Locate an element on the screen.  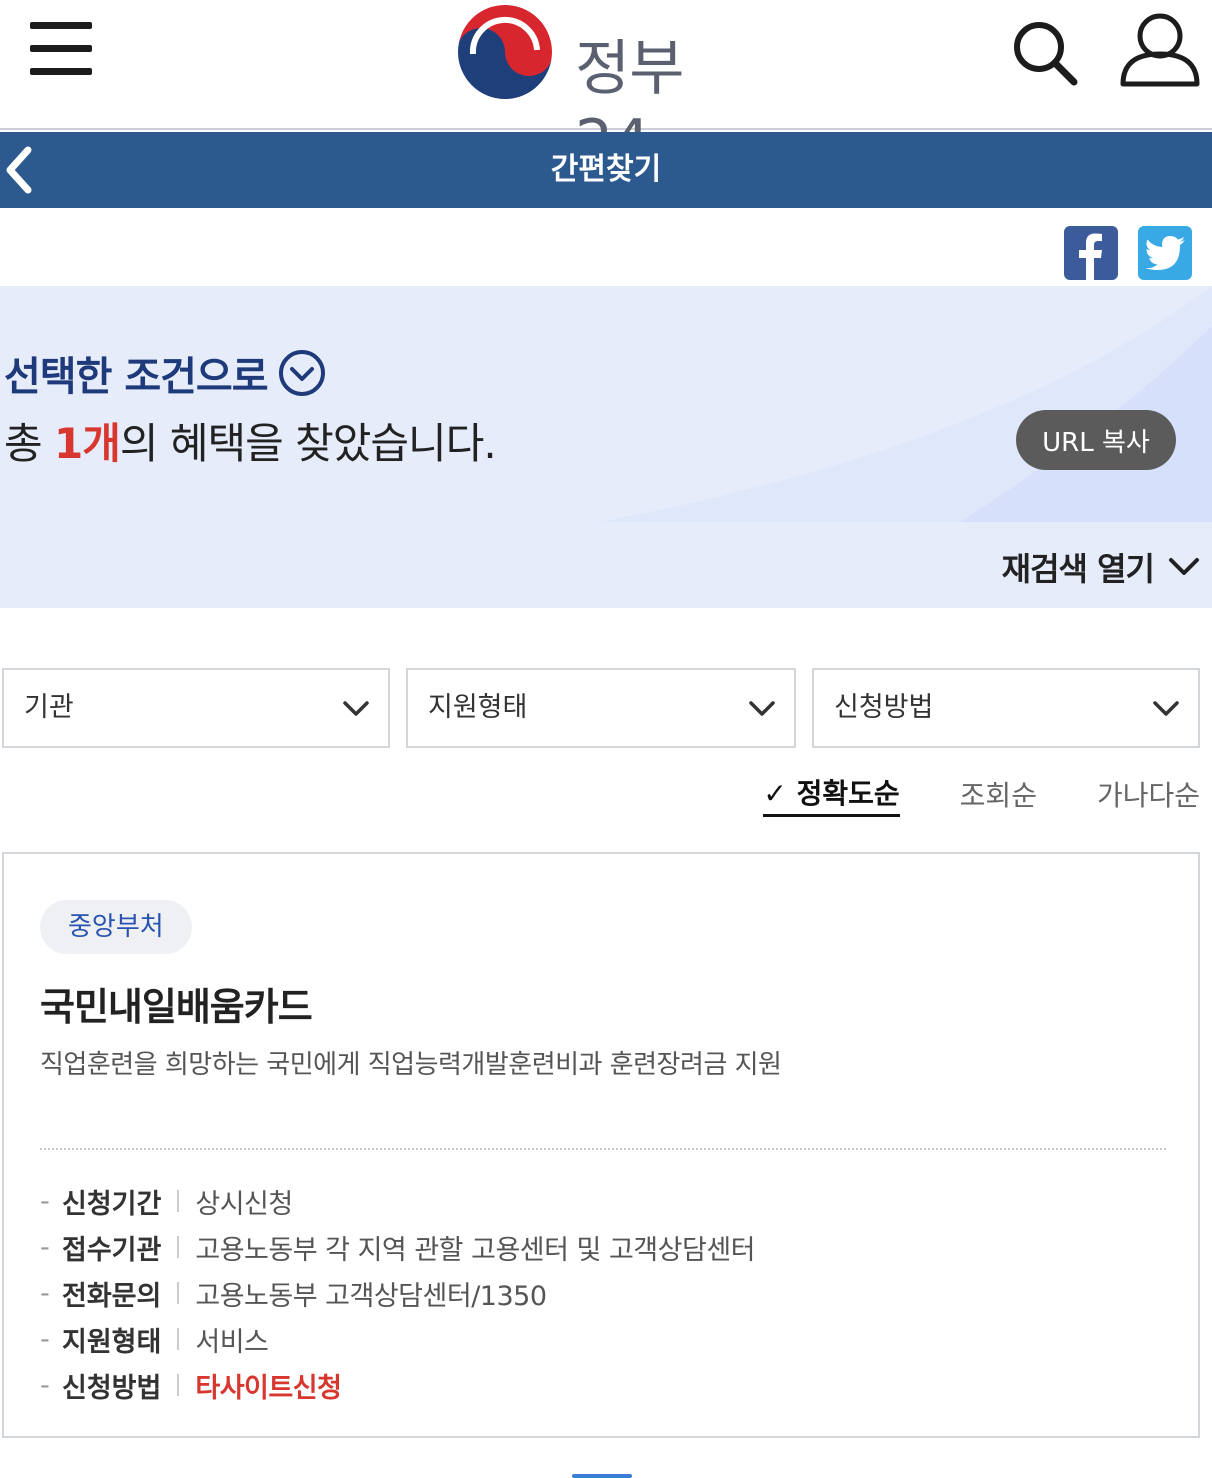
benefit-title: 국민내일배움카드 is located at coordinates (176, 1003).